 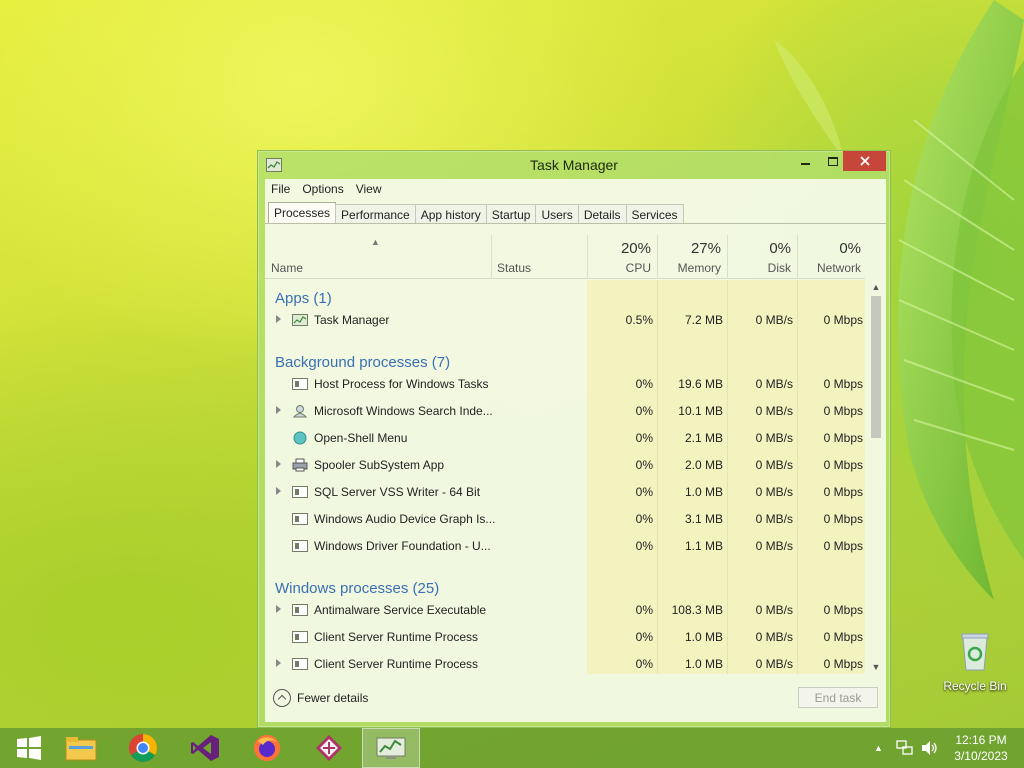 What do you see at coordinates (638, 268) in the screenshot?
I see `cpu-label: CPU` at bounding box center [638, 268].